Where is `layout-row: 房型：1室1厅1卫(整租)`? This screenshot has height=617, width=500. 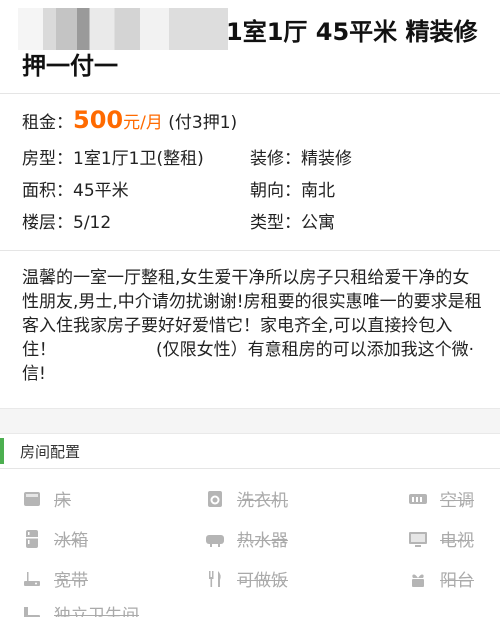
layout-row: 房型：1室1厅1卫(整租) is located at coordinates (113, 156).